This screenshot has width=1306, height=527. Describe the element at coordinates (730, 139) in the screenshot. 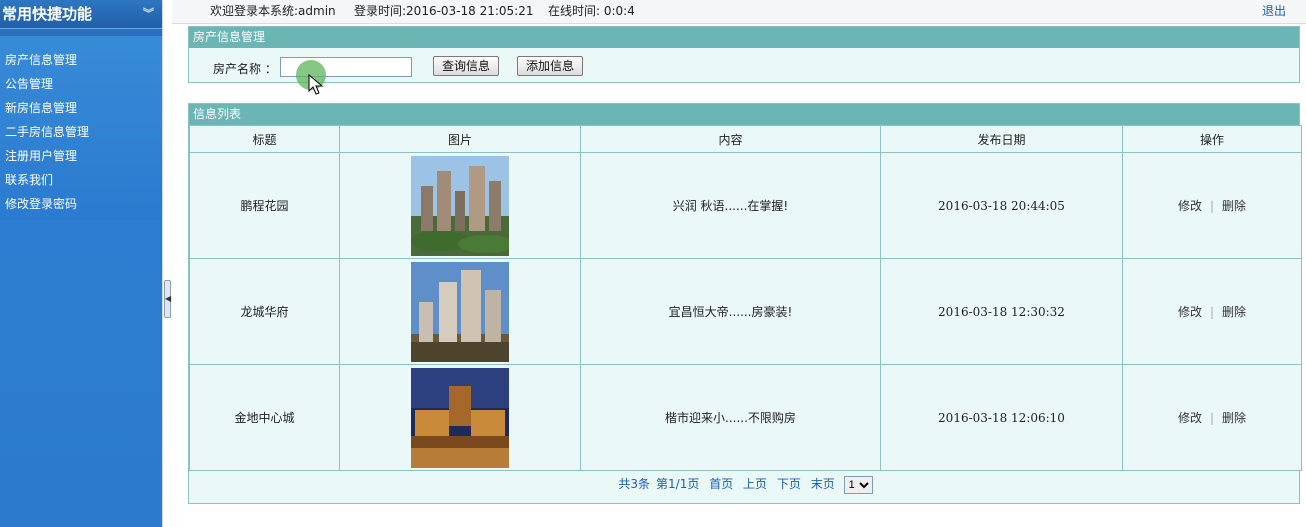

I see `column-header-content: 内容` at that location.